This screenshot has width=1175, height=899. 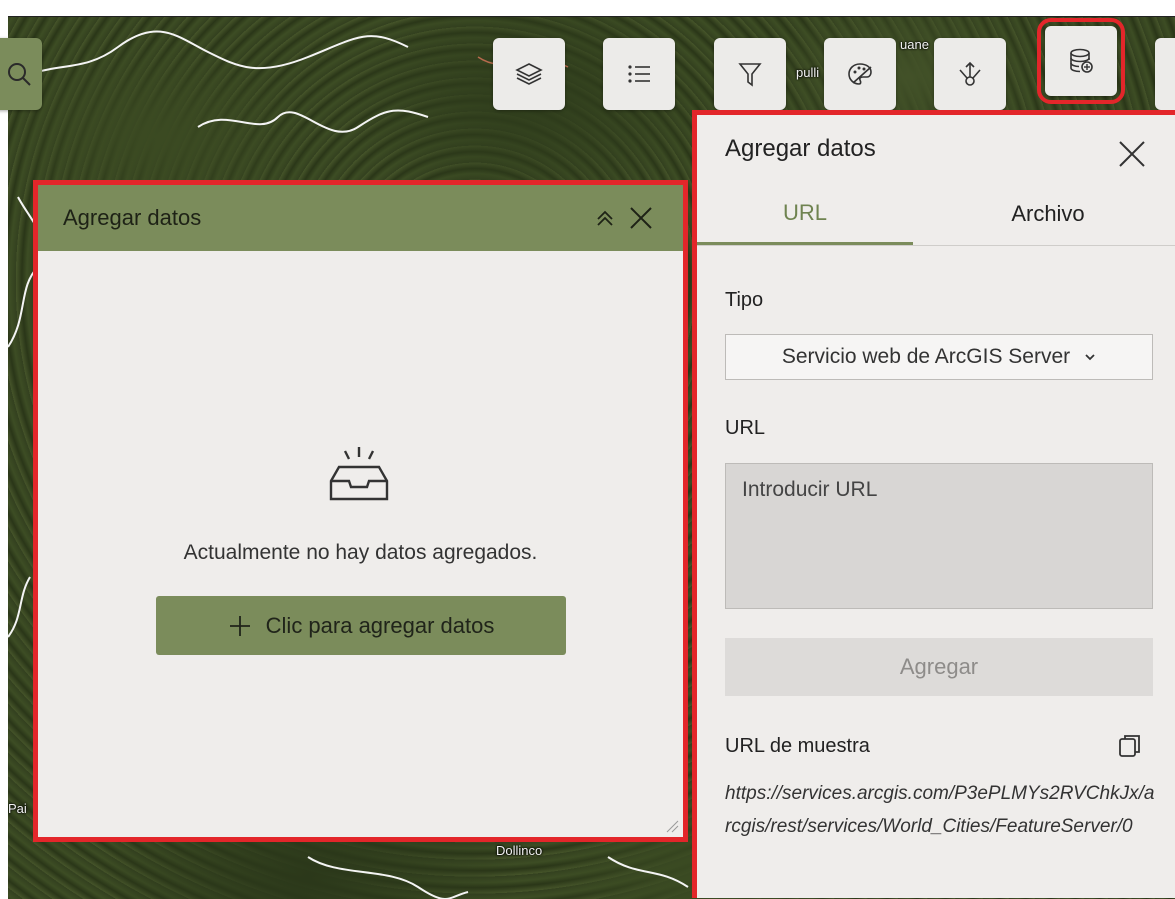 I want to click on tab-file: Archivo, so click(x=1048, y=214).